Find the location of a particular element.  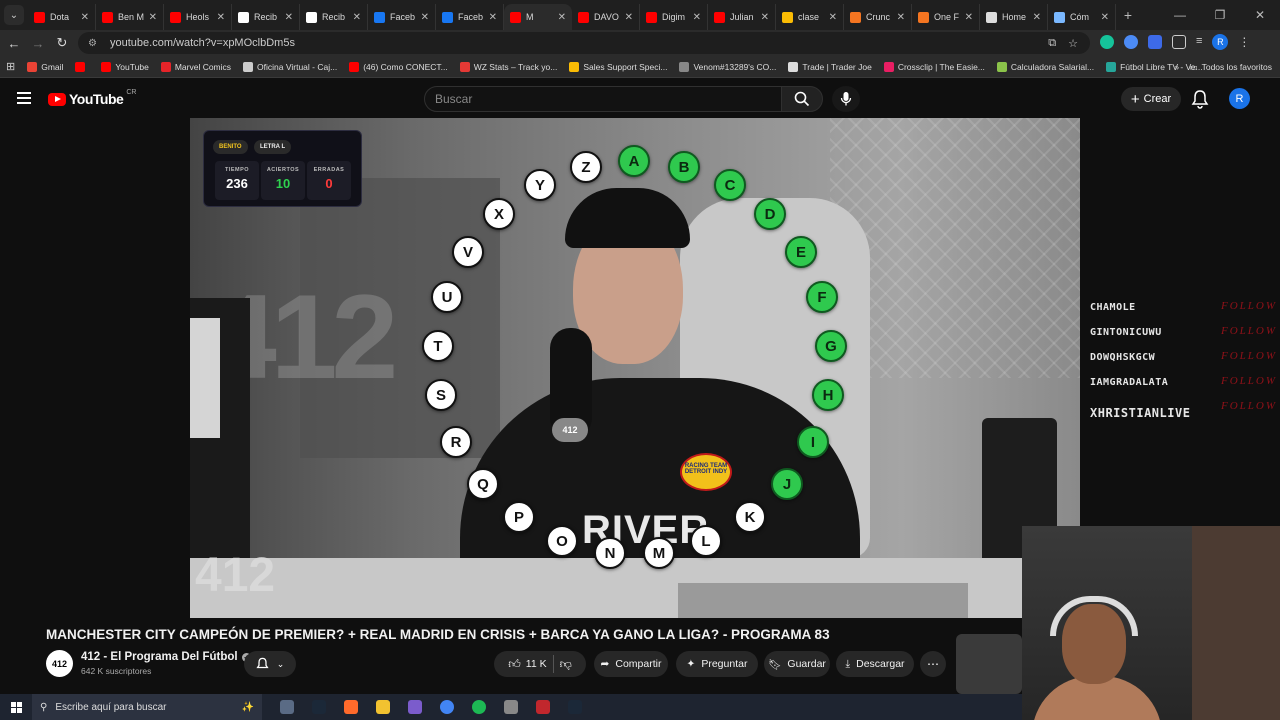

tab-search-button: ⌄ is located at coordinates (14, 15).